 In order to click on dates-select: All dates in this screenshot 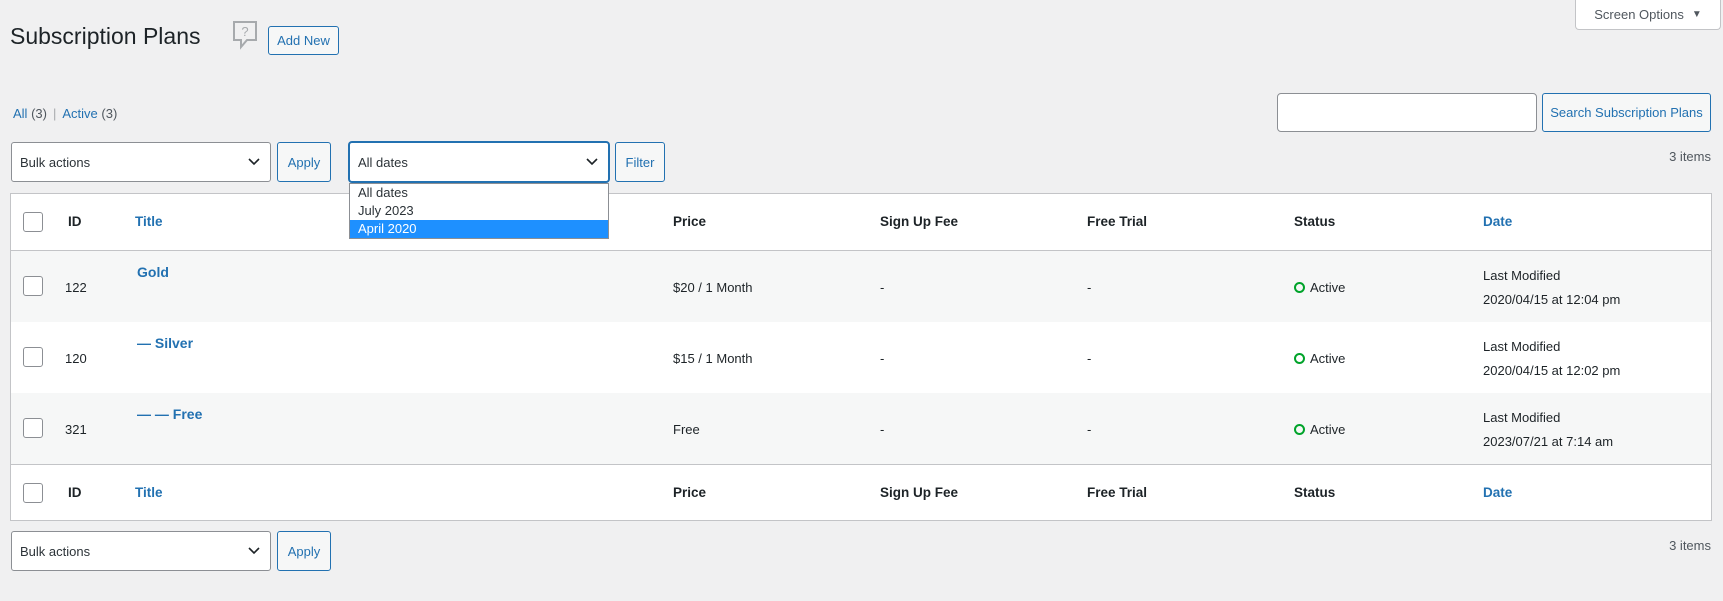, I will do `click(479, 162)`.